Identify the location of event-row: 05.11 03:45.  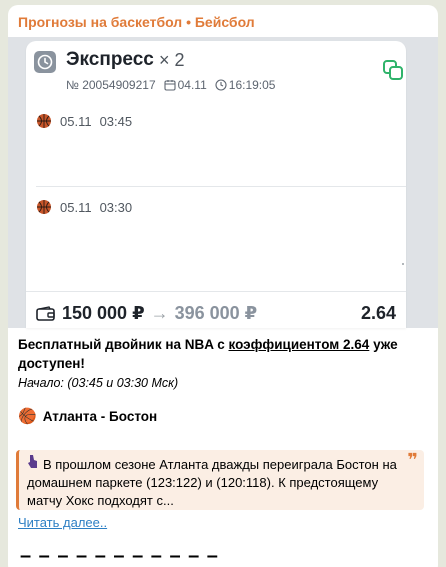
(84, 121).